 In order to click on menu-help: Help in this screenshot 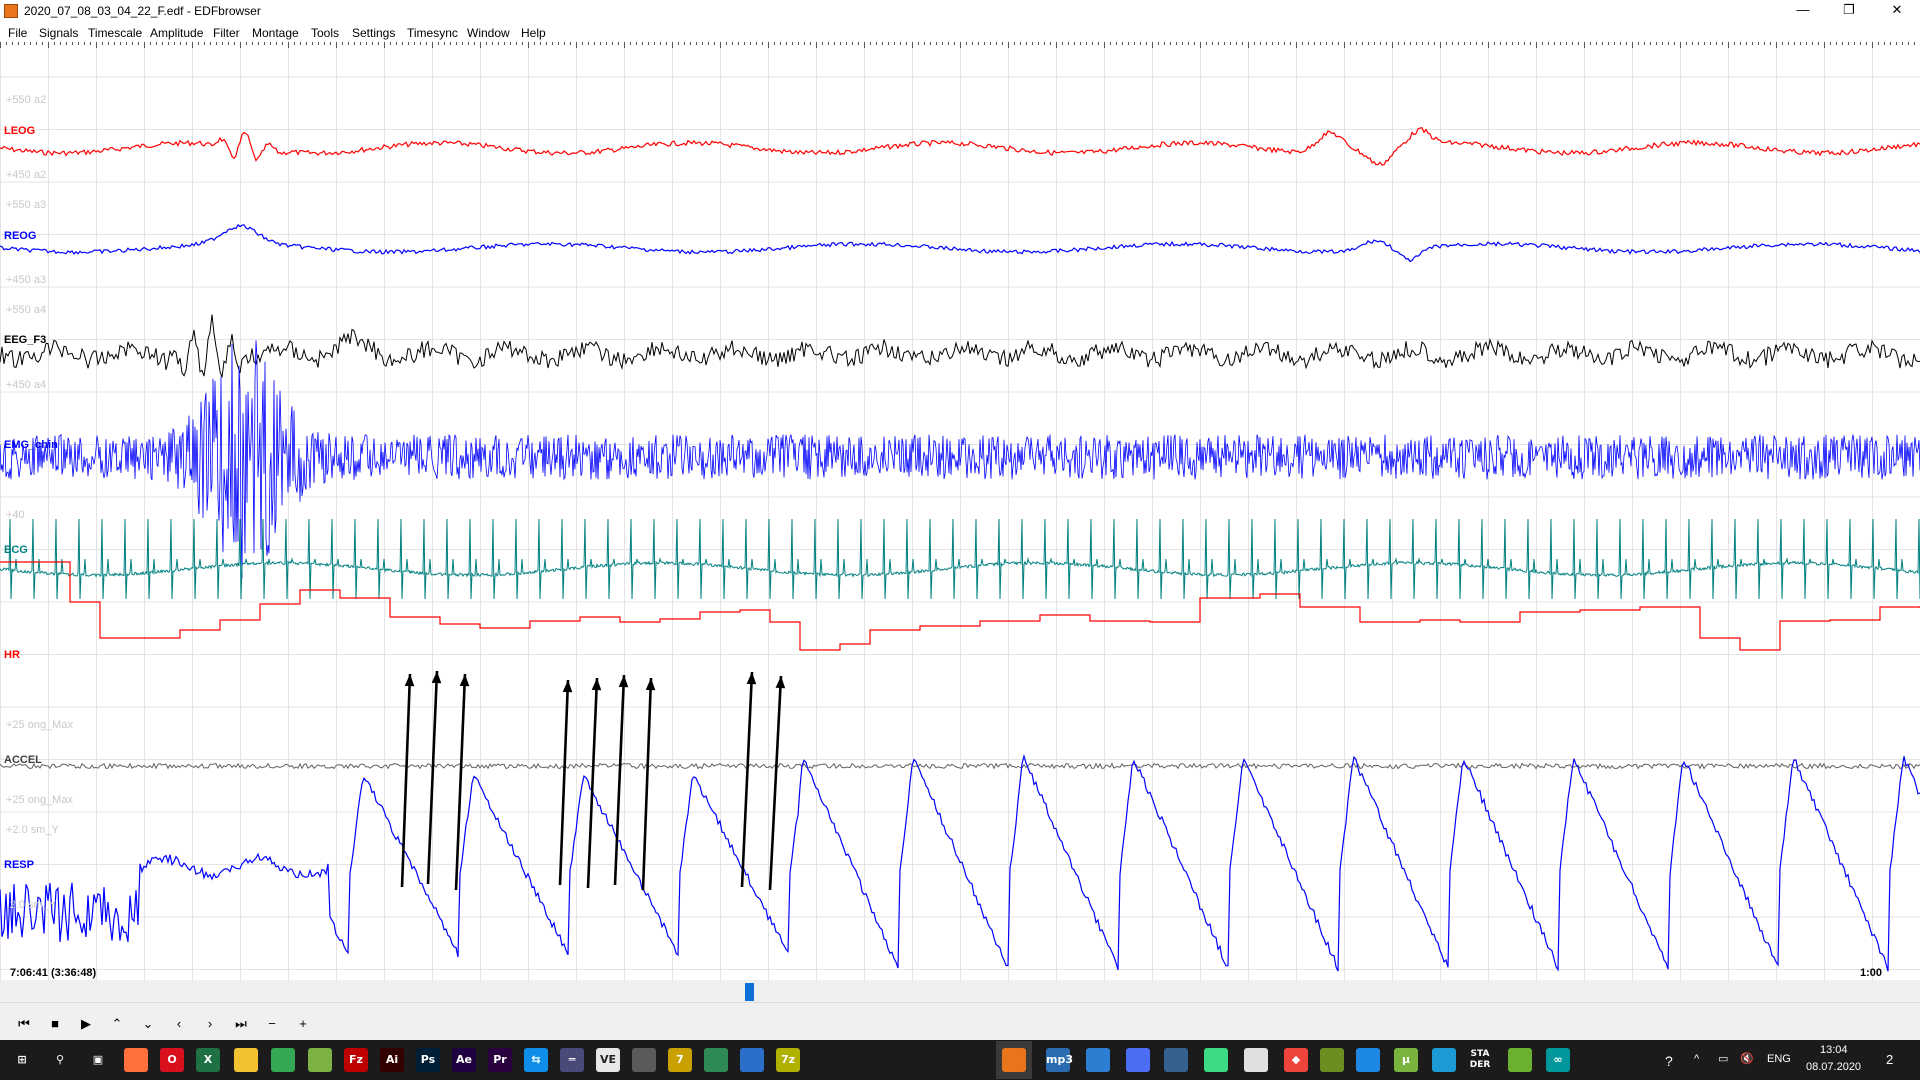, I will do `click(533, 33)`.